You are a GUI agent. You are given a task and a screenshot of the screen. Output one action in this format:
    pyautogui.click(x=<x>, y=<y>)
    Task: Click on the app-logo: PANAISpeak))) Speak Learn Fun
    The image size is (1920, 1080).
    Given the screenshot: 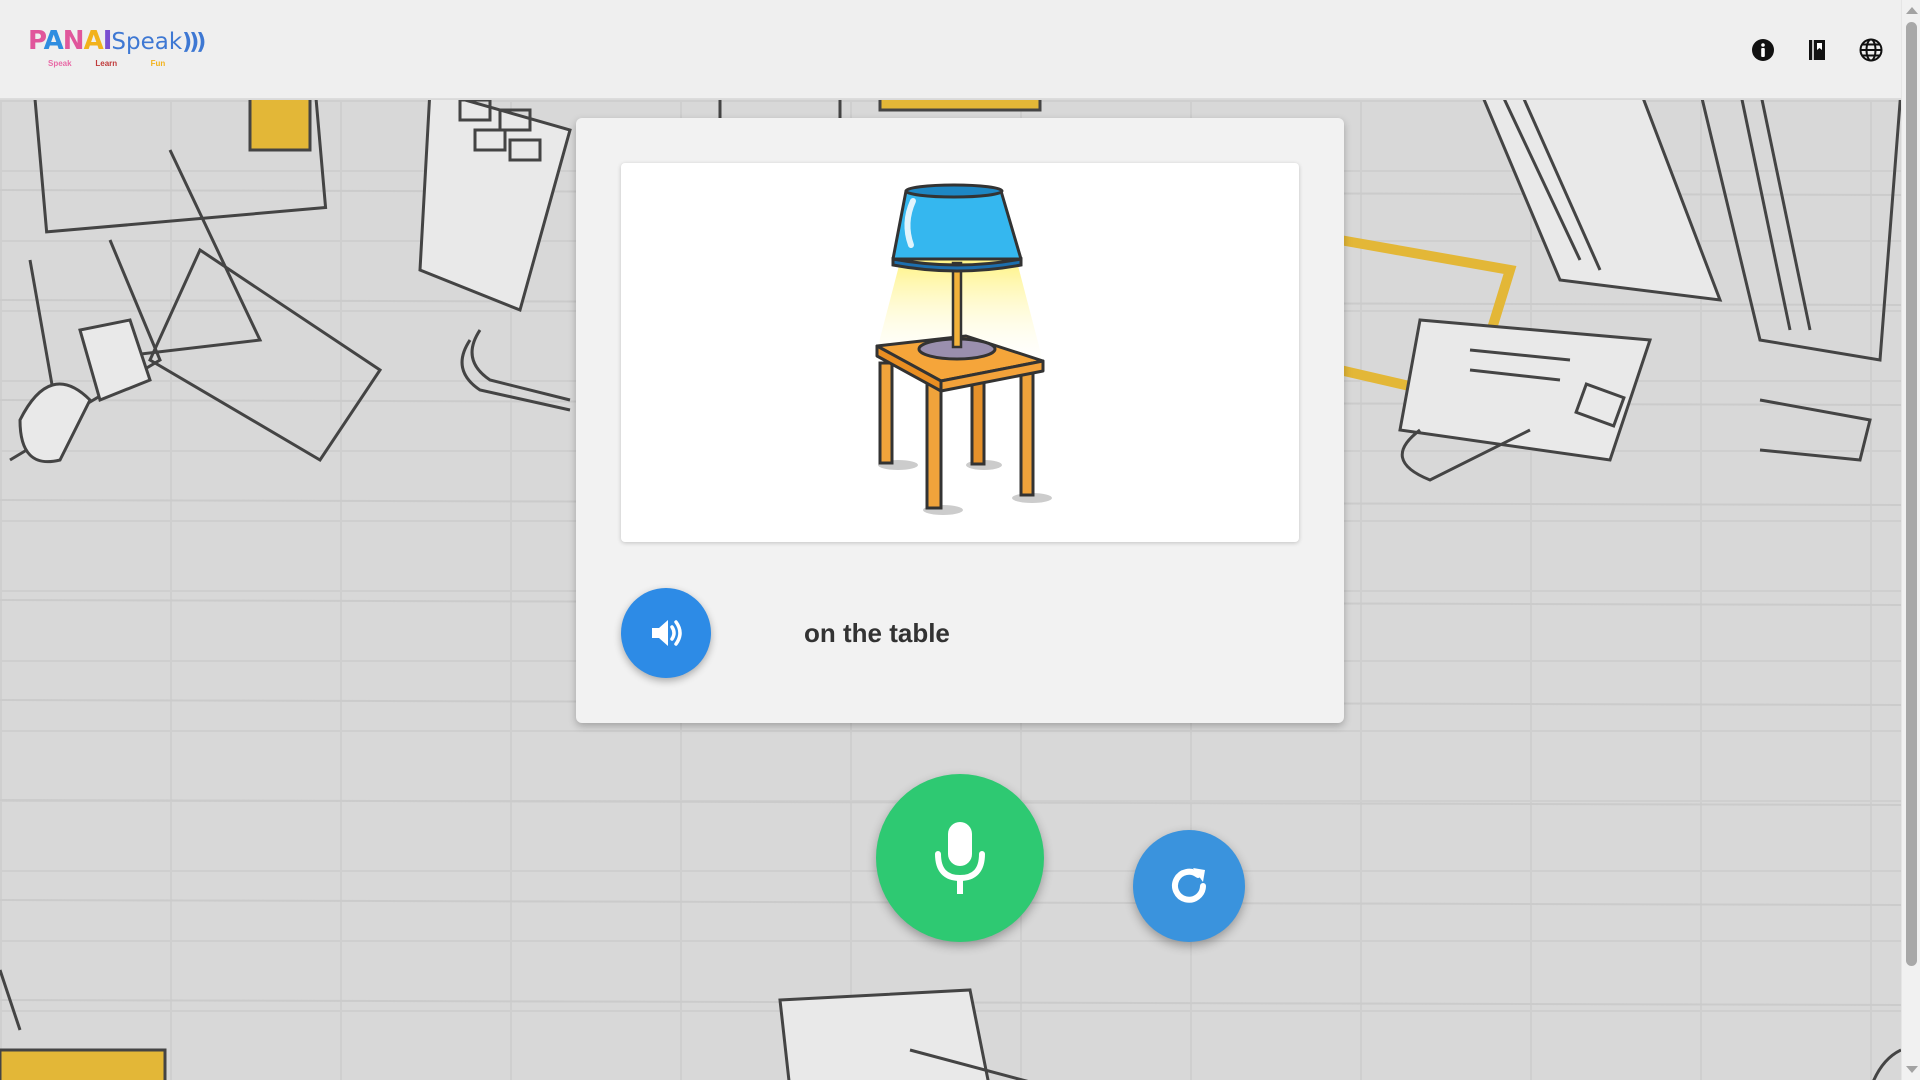 What is the action you would take?
    pyautogui.click(x=117, y=49)
    